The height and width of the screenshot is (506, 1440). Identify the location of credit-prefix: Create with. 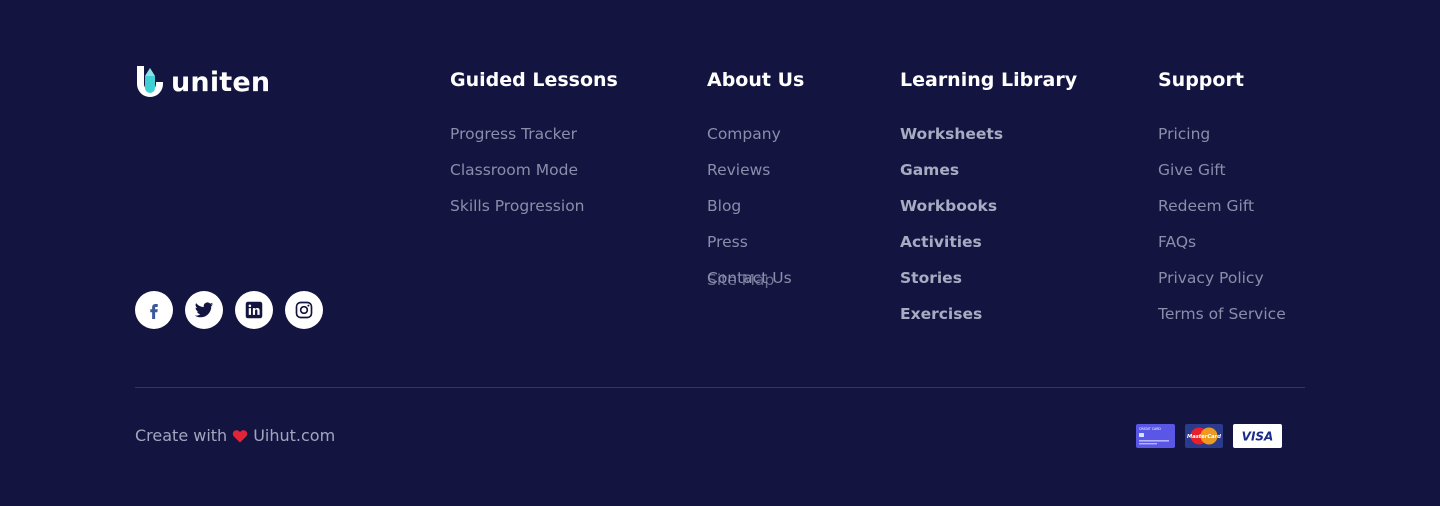
(181, 435).